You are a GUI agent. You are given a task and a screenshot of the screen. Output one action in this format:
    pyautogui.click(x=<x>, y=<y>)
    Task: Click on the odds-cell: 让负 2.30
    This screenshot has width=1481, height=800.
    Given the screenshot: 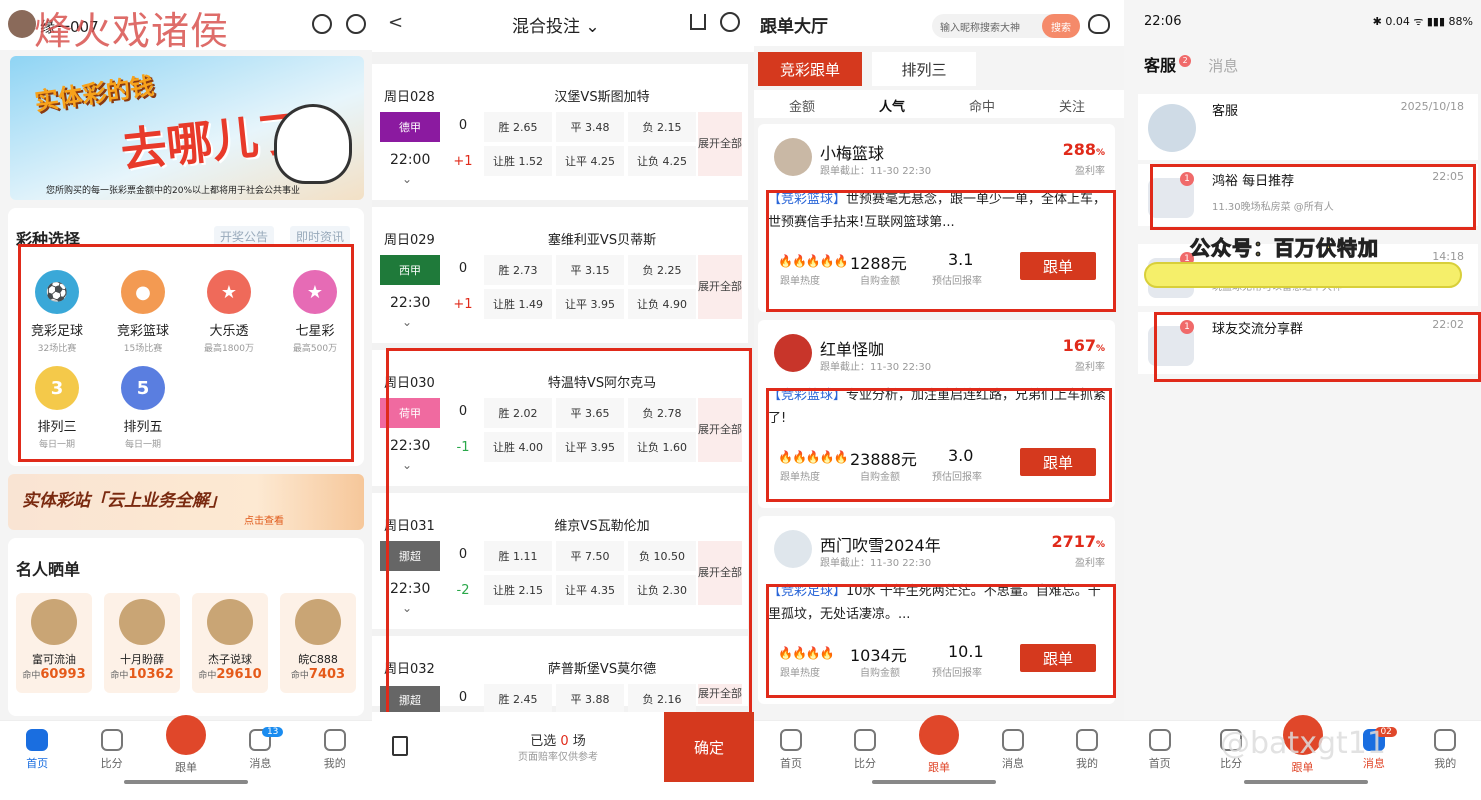 What is the action you would take?
    pyautogui.click(x=662, y=590)
    